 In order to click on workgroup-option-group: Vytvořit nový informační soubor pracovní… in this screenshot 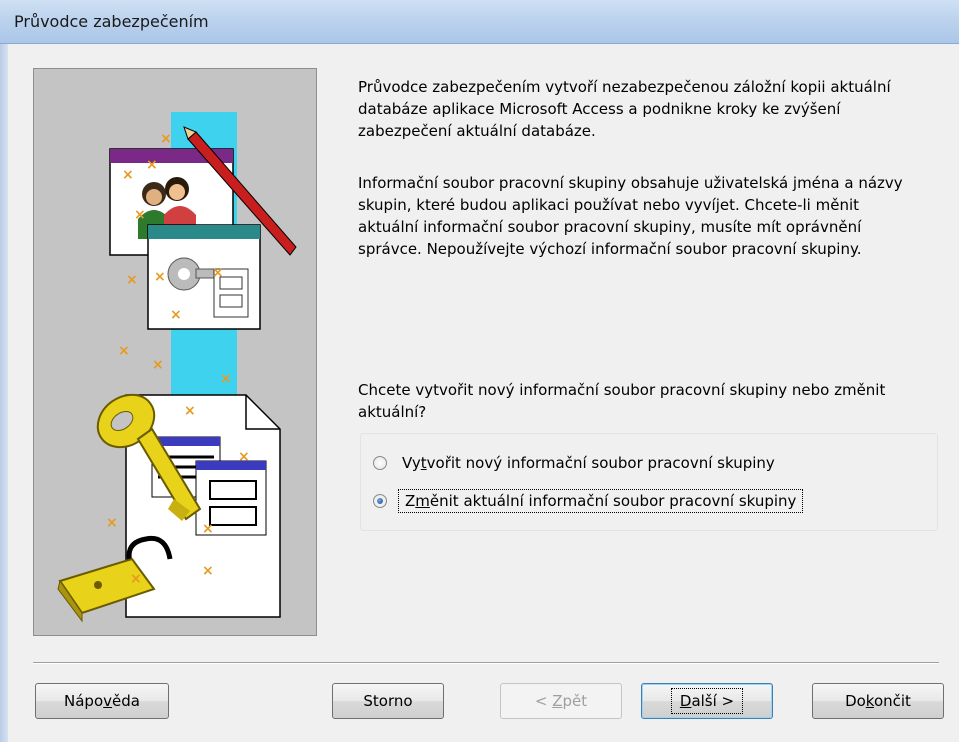, I will do `click(649, 482)`.